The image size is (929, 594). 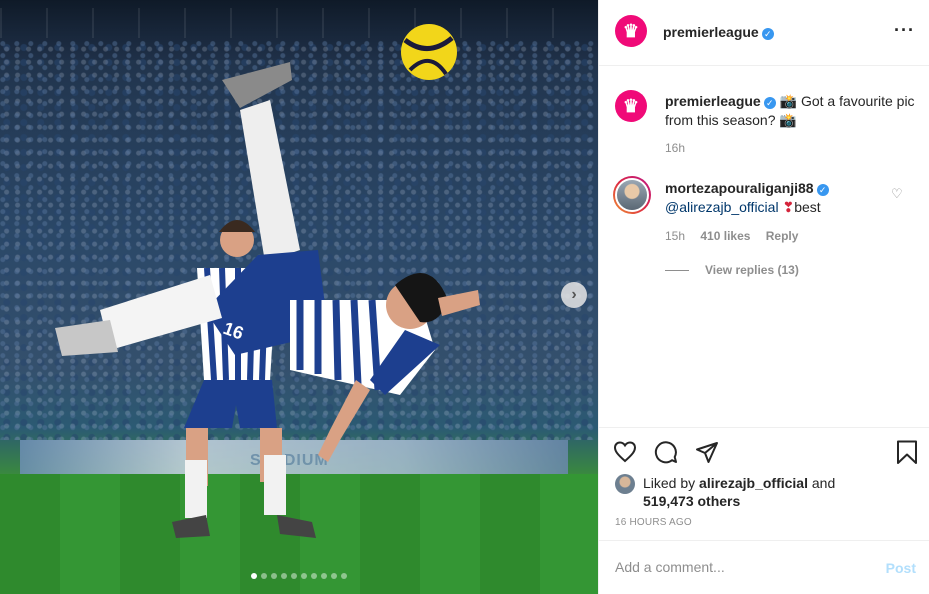 I want to click on heart-outline-icon: ♡, so click(x=897, y=193).